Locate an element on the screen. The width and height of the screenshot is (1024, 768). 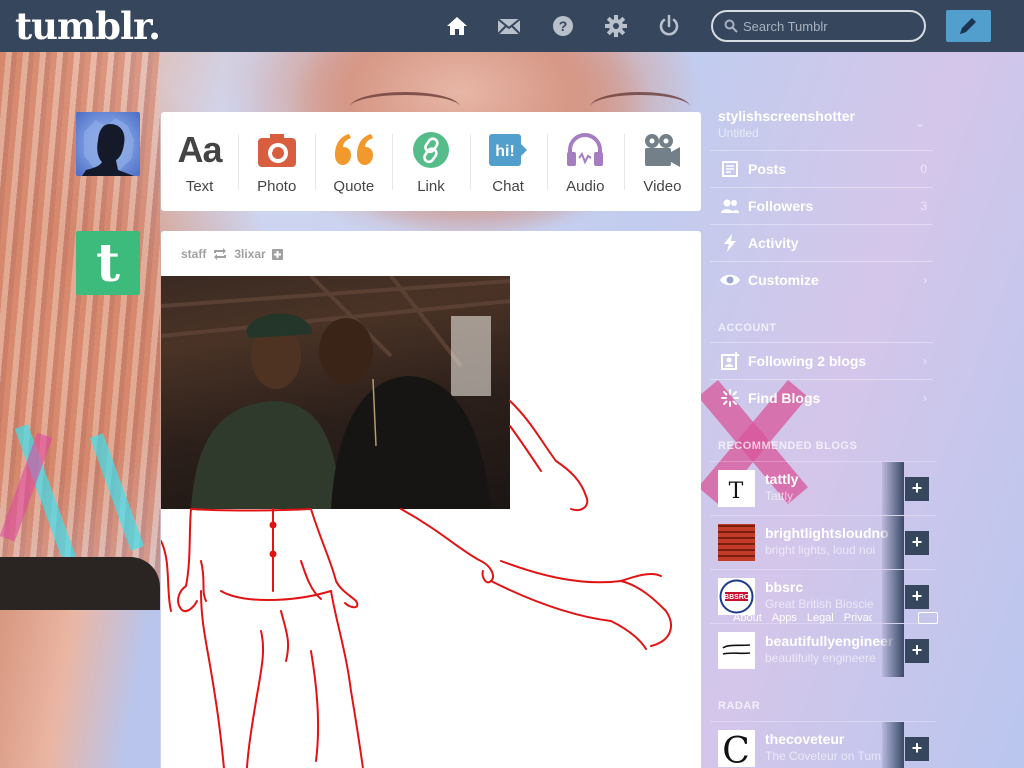
svg-text: BBSRC is located at coordinates (736, 597).